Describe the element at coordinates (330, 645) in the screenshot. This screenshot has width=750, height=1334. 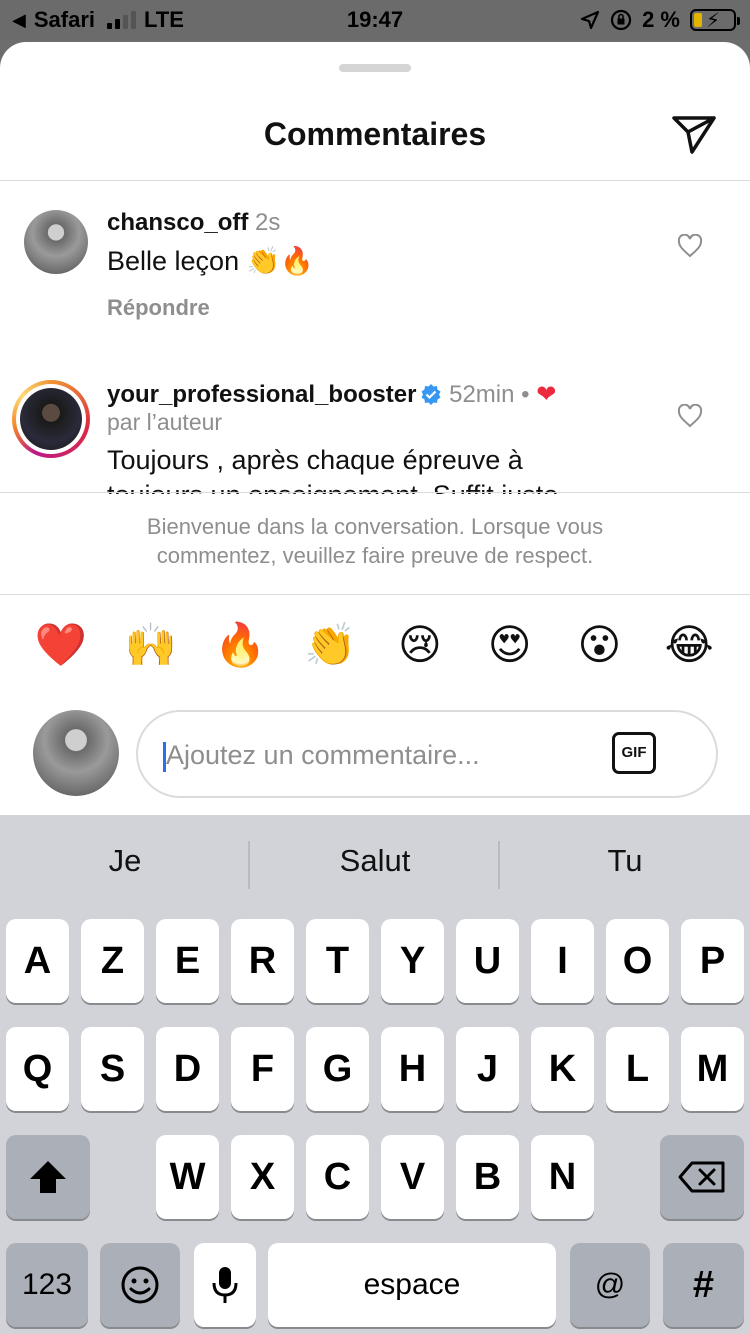
I see `emoji-clapping-hands: 👏` at that location.